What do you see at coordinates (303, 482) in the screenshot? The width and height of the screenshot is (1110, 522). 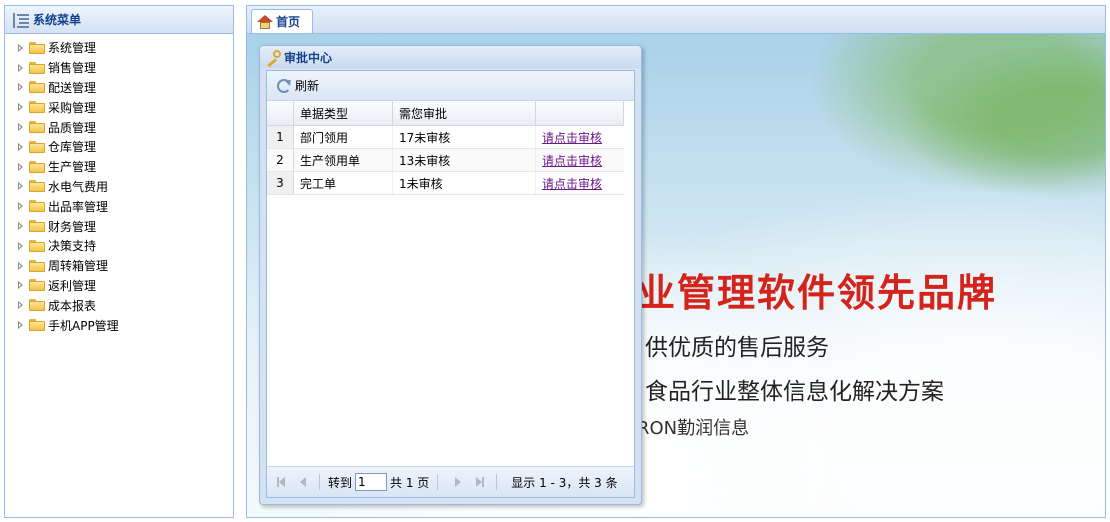 I see `prev-page-button` at bounding box center [303, 482].